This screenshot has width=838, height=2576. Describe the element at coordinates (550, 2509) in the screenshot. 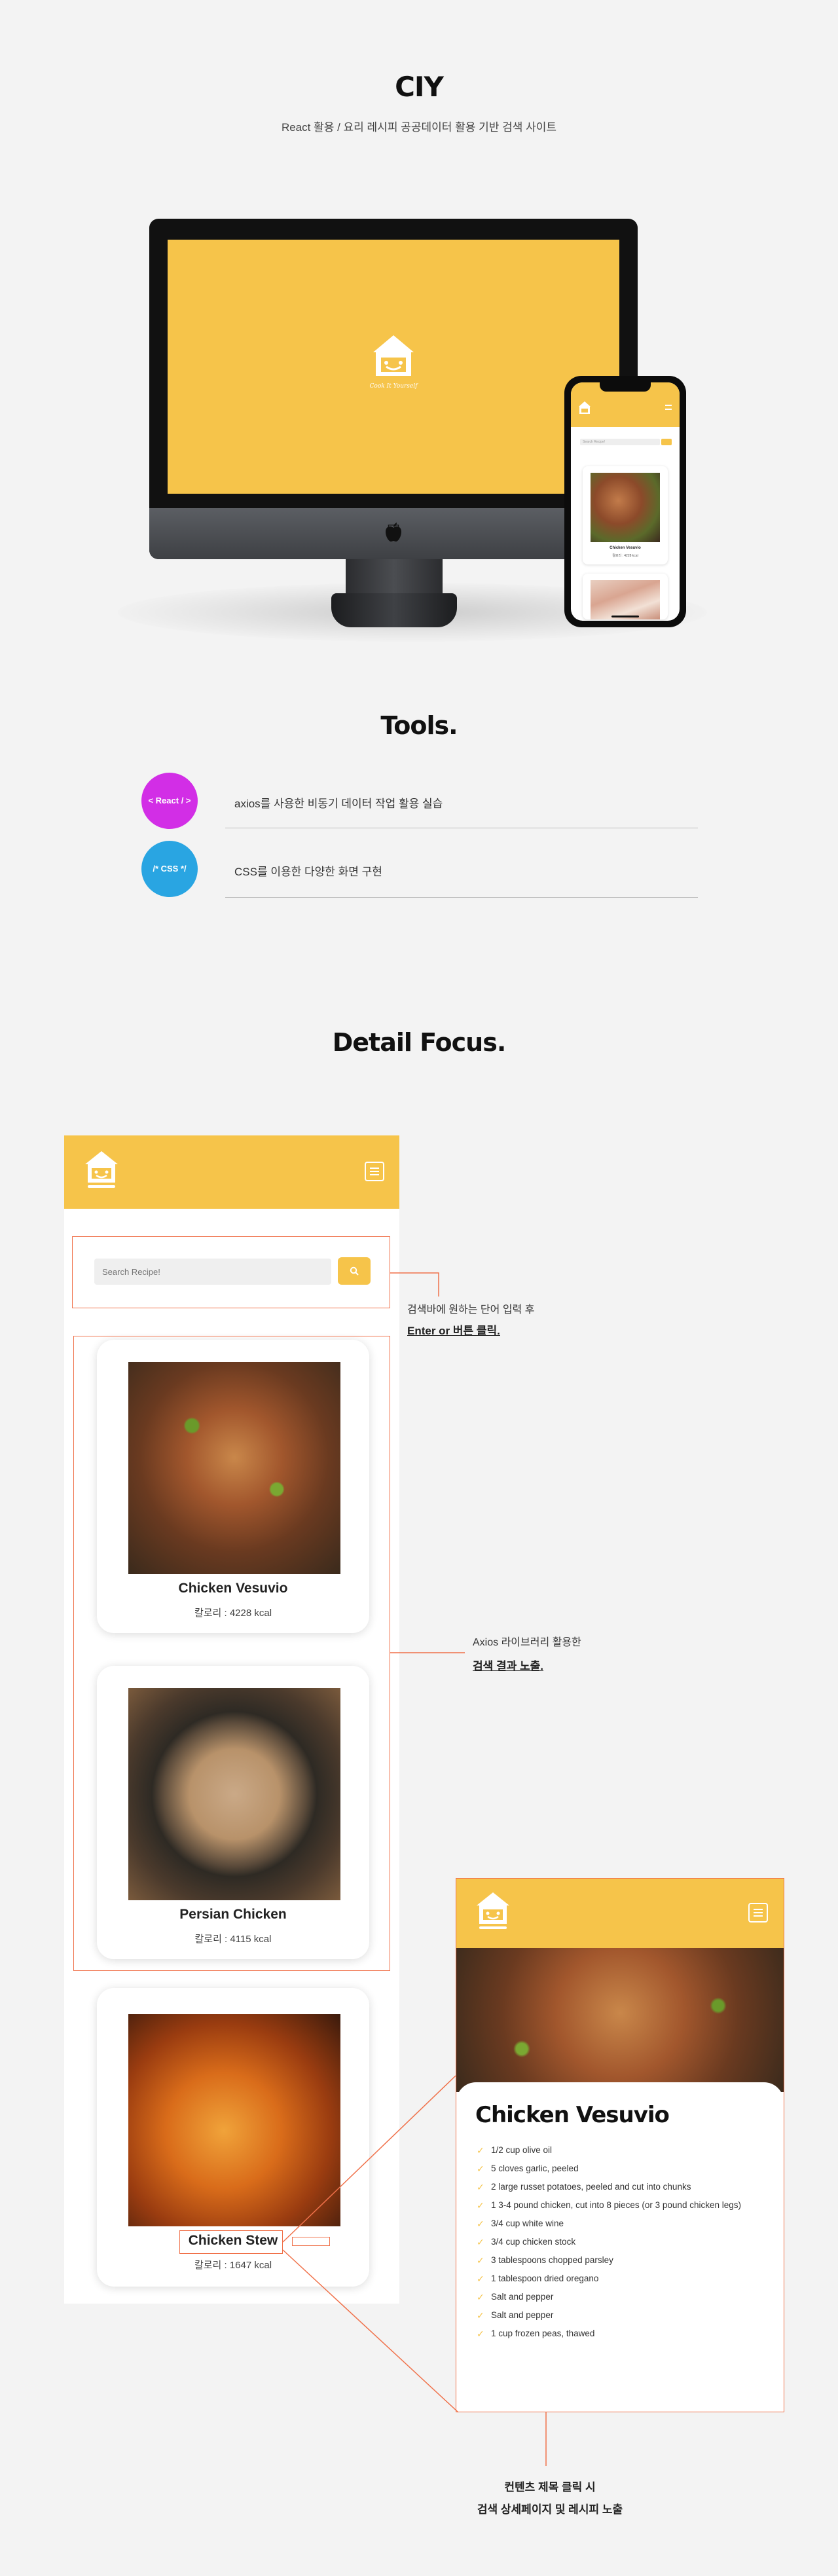

I see `annotation-detail-2: 검색 상세페이지 및 레시피 노출` at that location.